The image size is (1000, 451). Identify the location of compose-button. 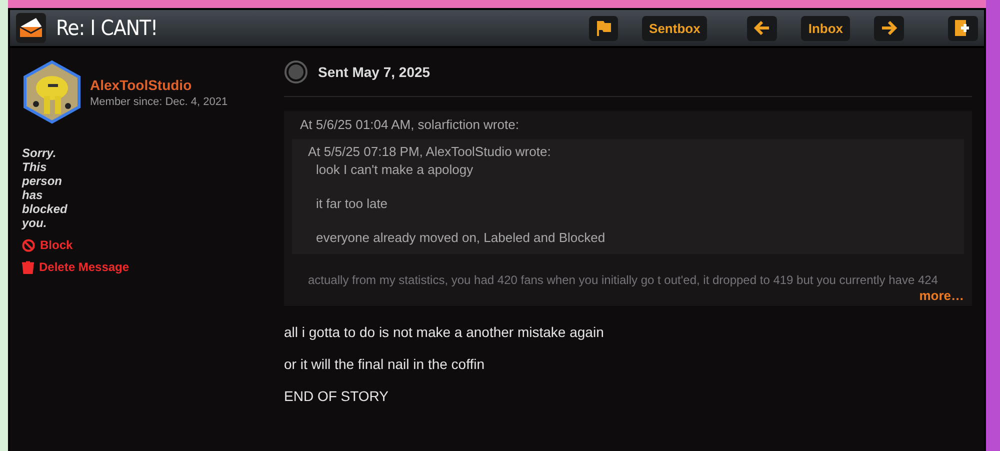
(963, 28).